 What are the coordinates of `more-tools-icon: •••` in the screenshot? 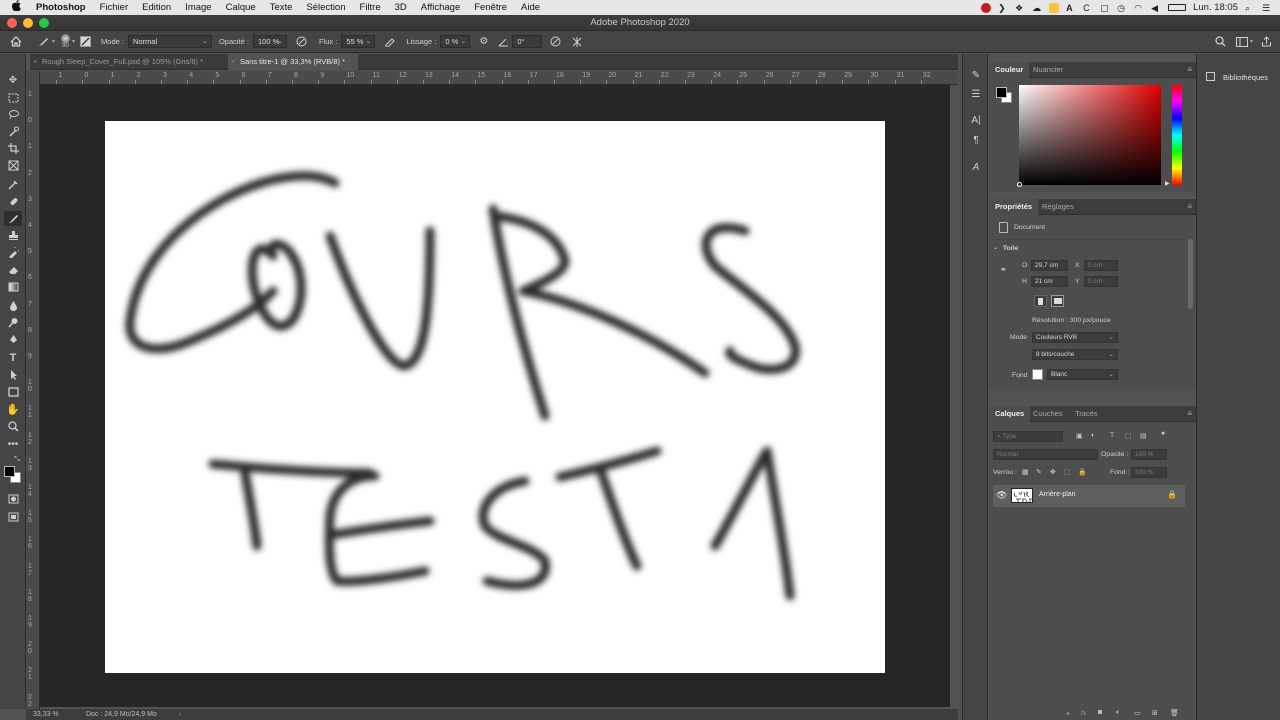 It's located at (13, 444).